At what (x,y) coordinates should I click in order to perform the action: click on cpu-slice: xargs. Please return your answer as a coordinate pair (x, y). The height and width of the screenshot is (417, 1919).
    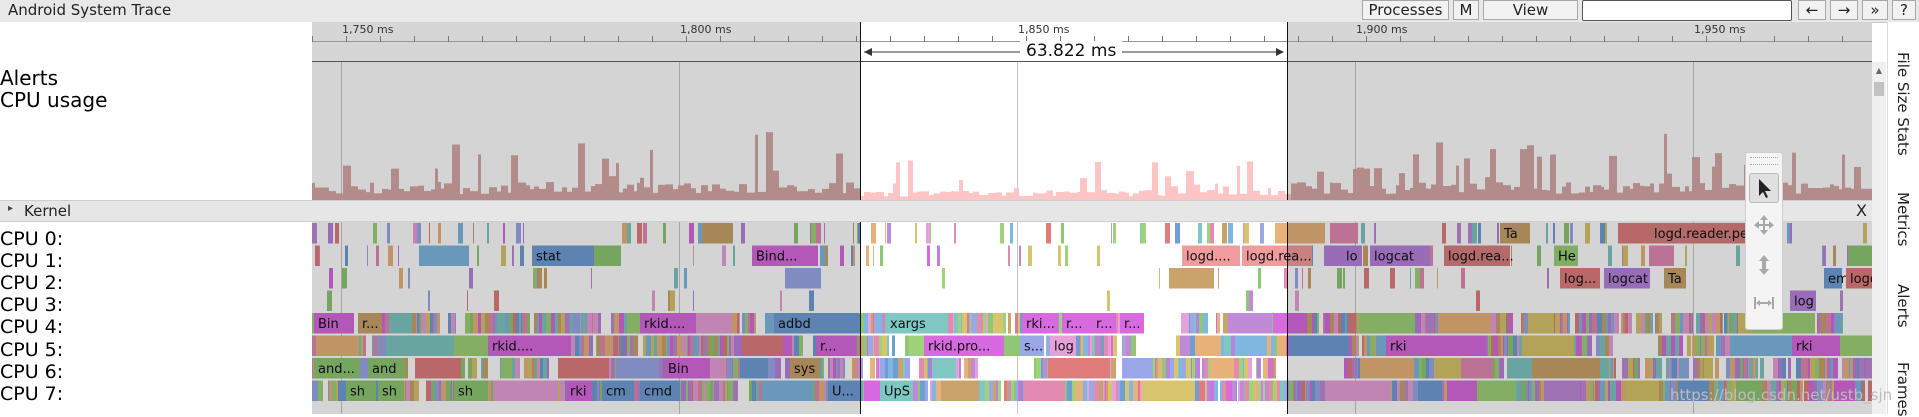
    Looking at the image, I should click on (917, 323).